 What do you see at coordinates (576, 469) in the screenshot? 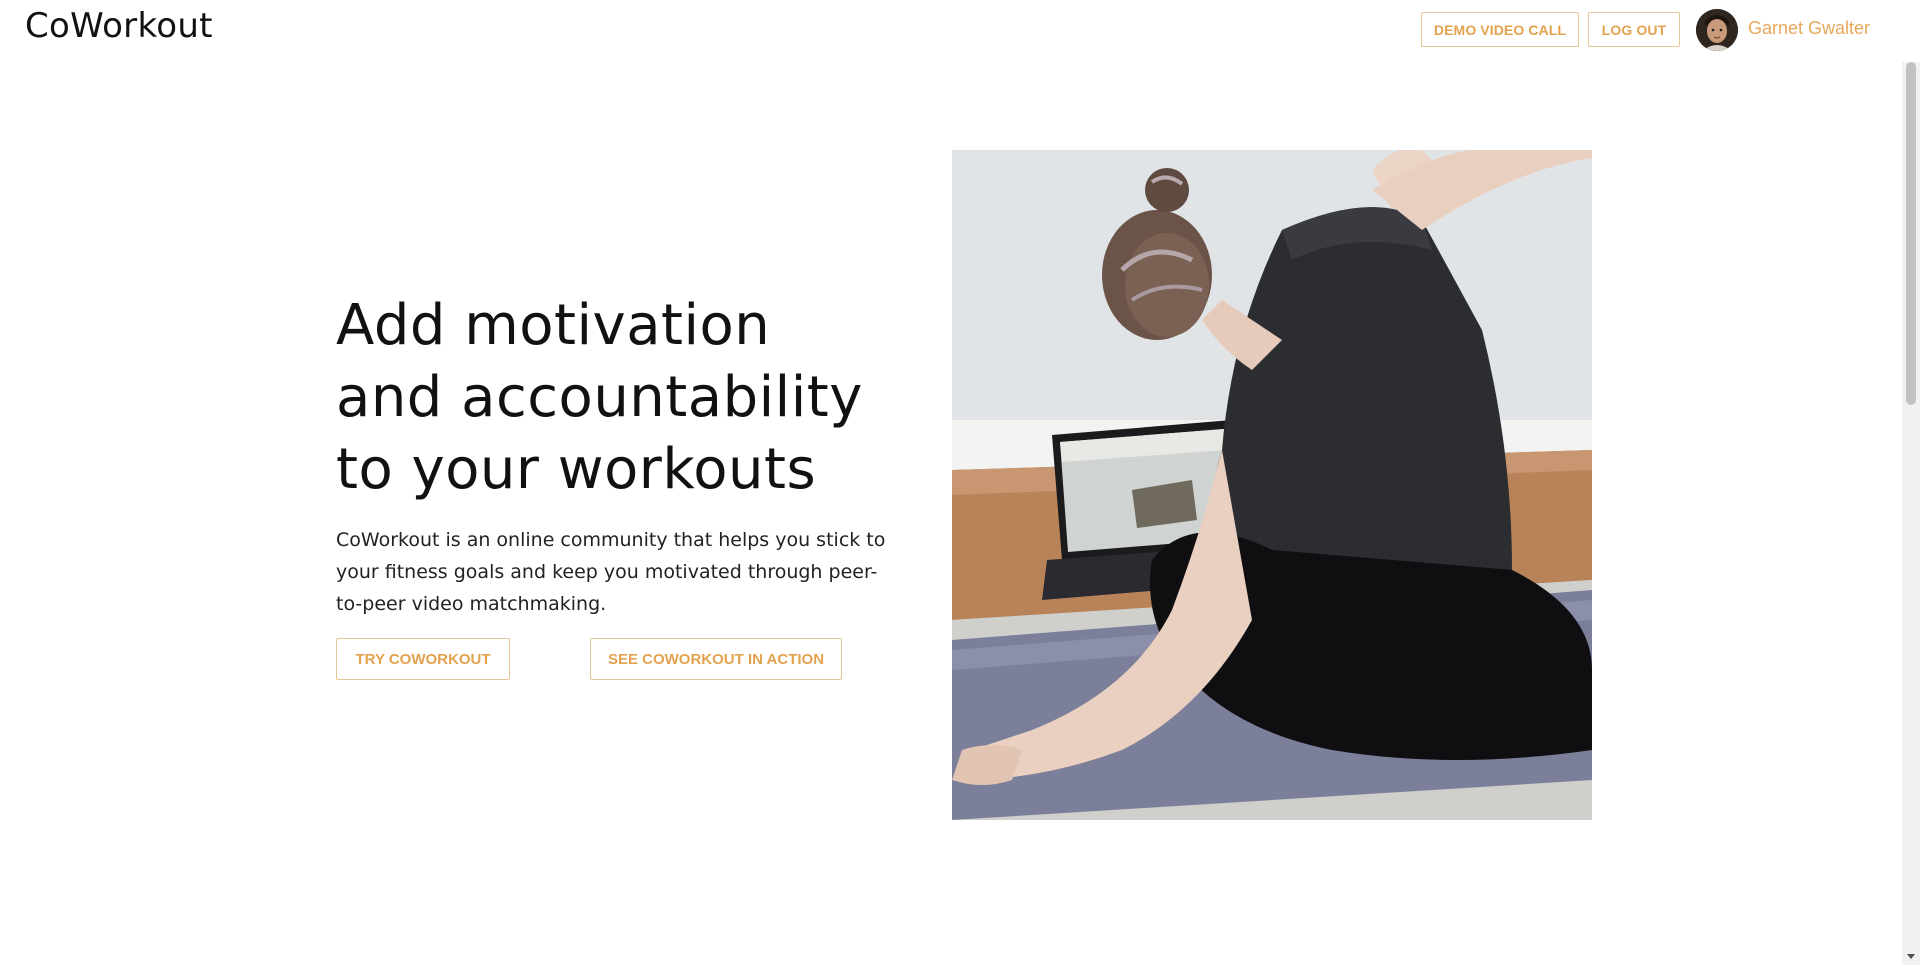
I see `hero-title-line: to your workouts` at bounding box center [576, 469].